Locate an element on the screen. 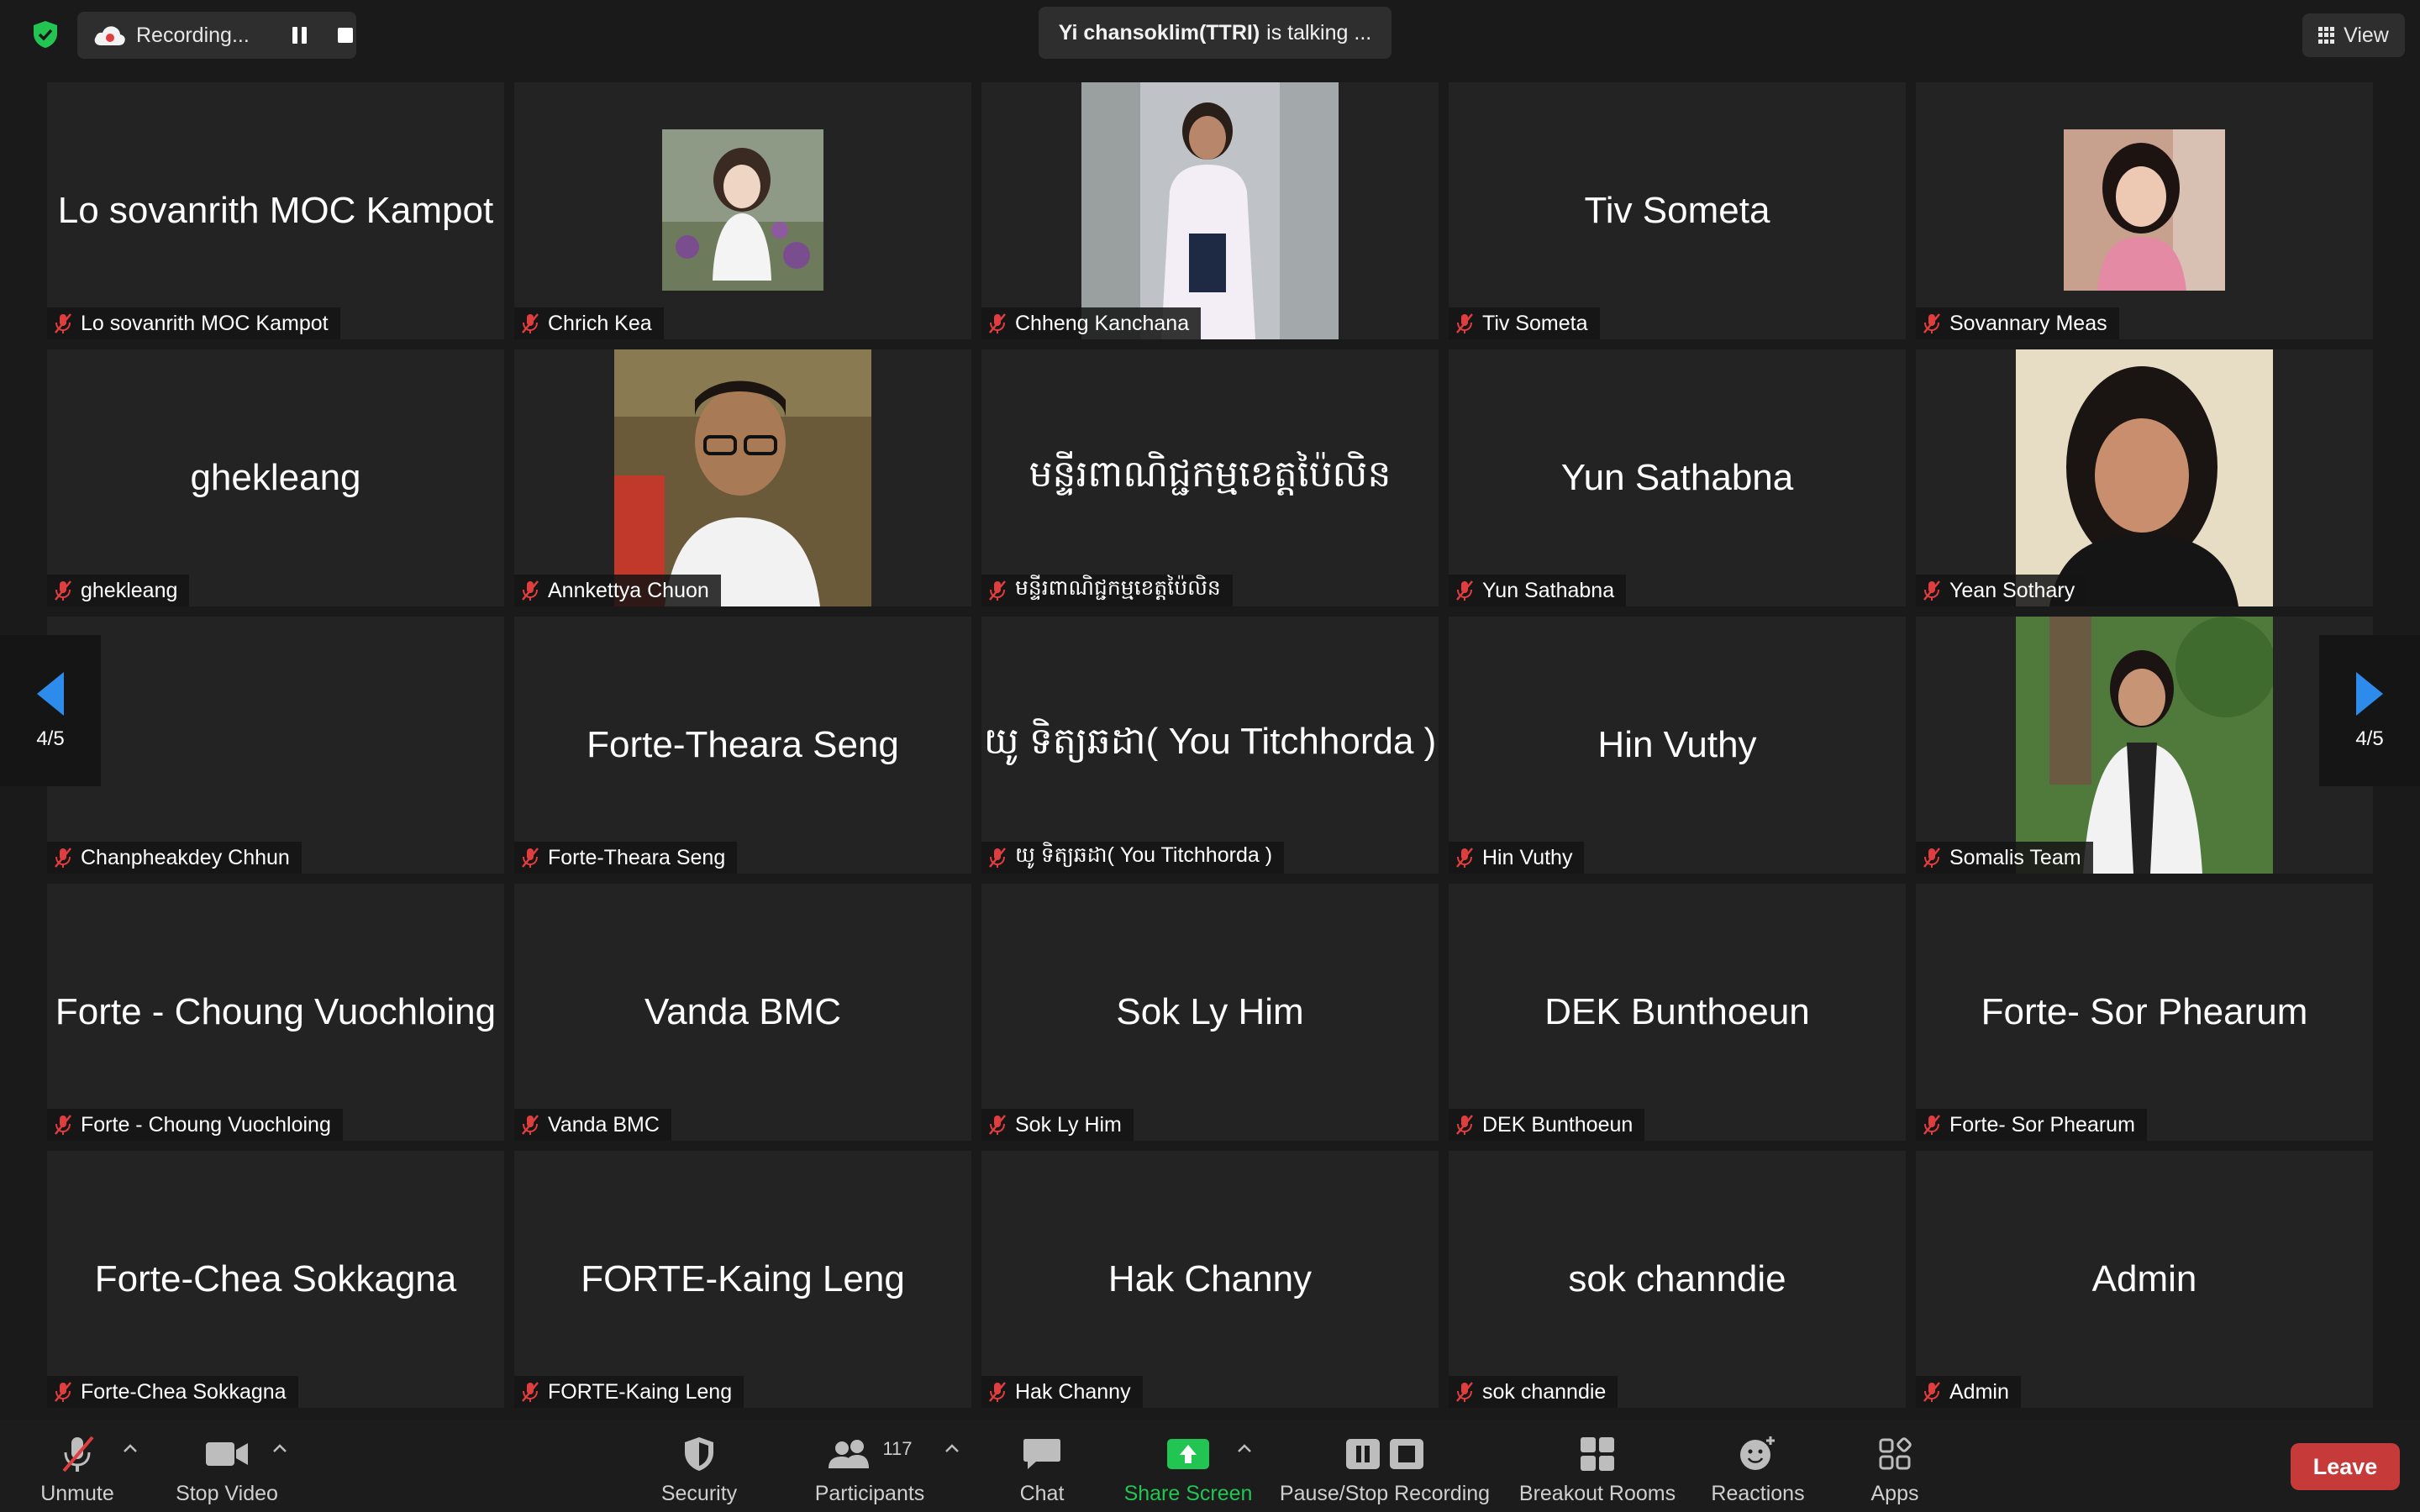  participant-name-label: Yean Sothary is located at coordinates (2001, 590).